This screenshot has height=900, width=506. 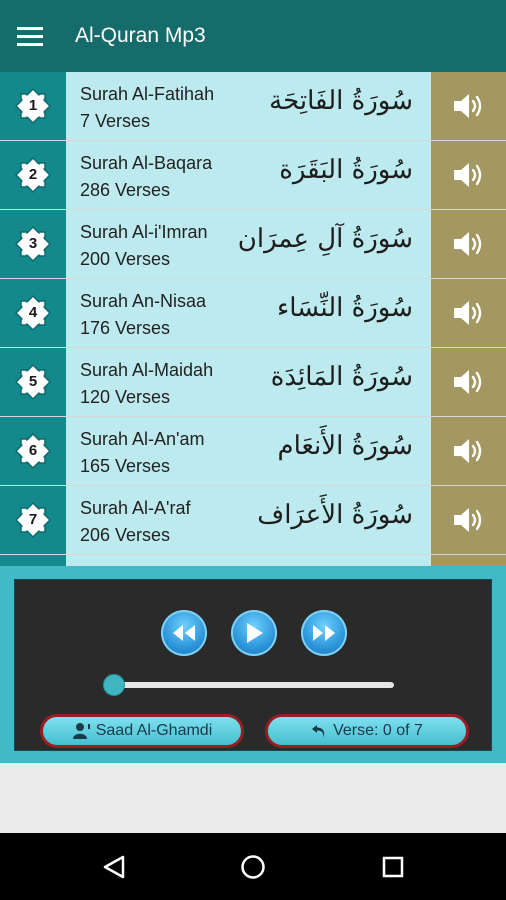 I want to click on surah-number: 3, so click(x=33, y=243).